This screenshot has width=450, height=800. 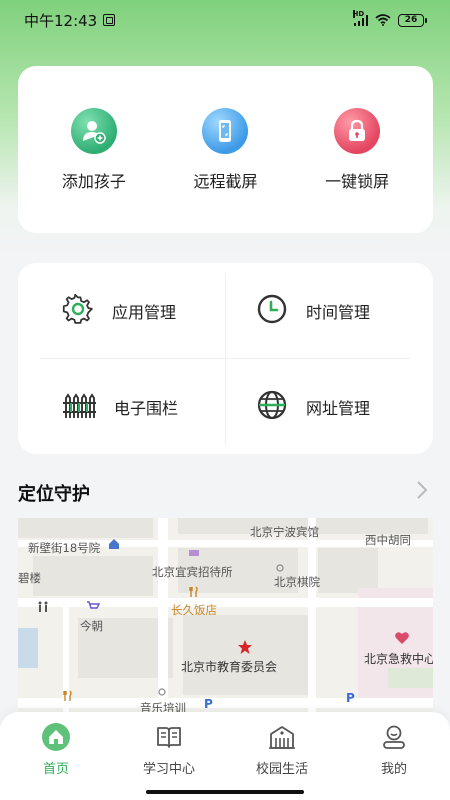 What do you see at coordinates (194, 553) in the screenshot?
I see `hotel-marker-icon` at bounding box center [194, 553].